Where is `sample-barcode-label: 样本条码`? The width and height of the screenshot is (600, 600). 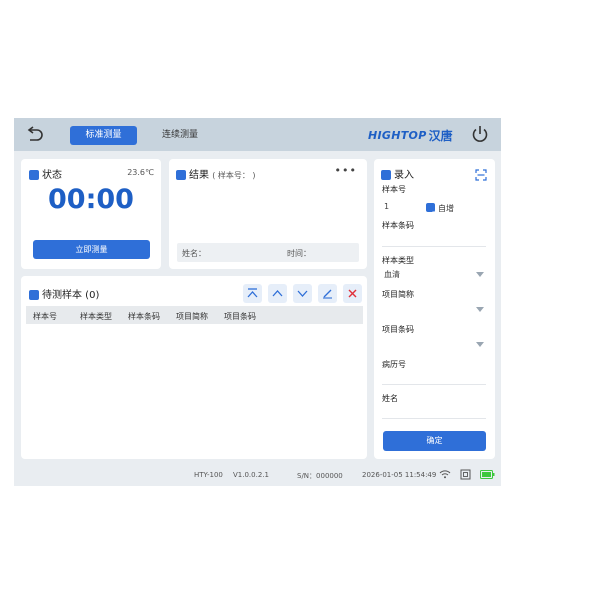
sample-barcode-label: 样本条码 is located at coordinates (398, 225).